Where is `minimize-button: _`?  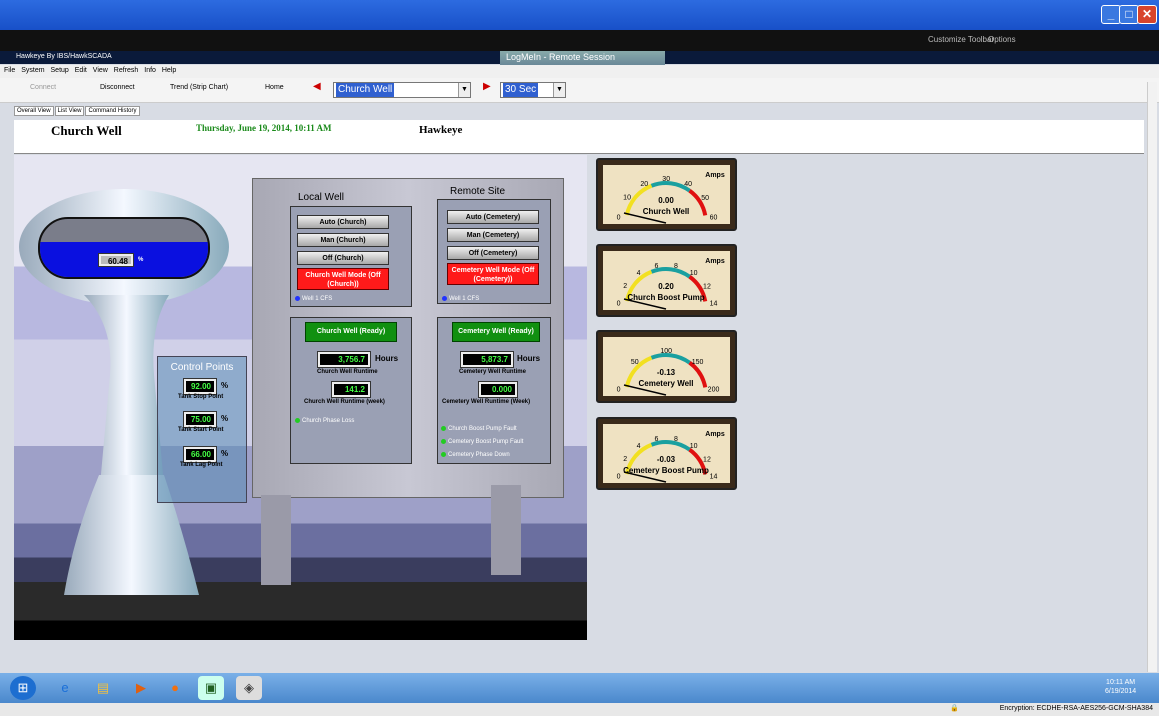
minimize-button: _ is located at coordinates (1111, 14).